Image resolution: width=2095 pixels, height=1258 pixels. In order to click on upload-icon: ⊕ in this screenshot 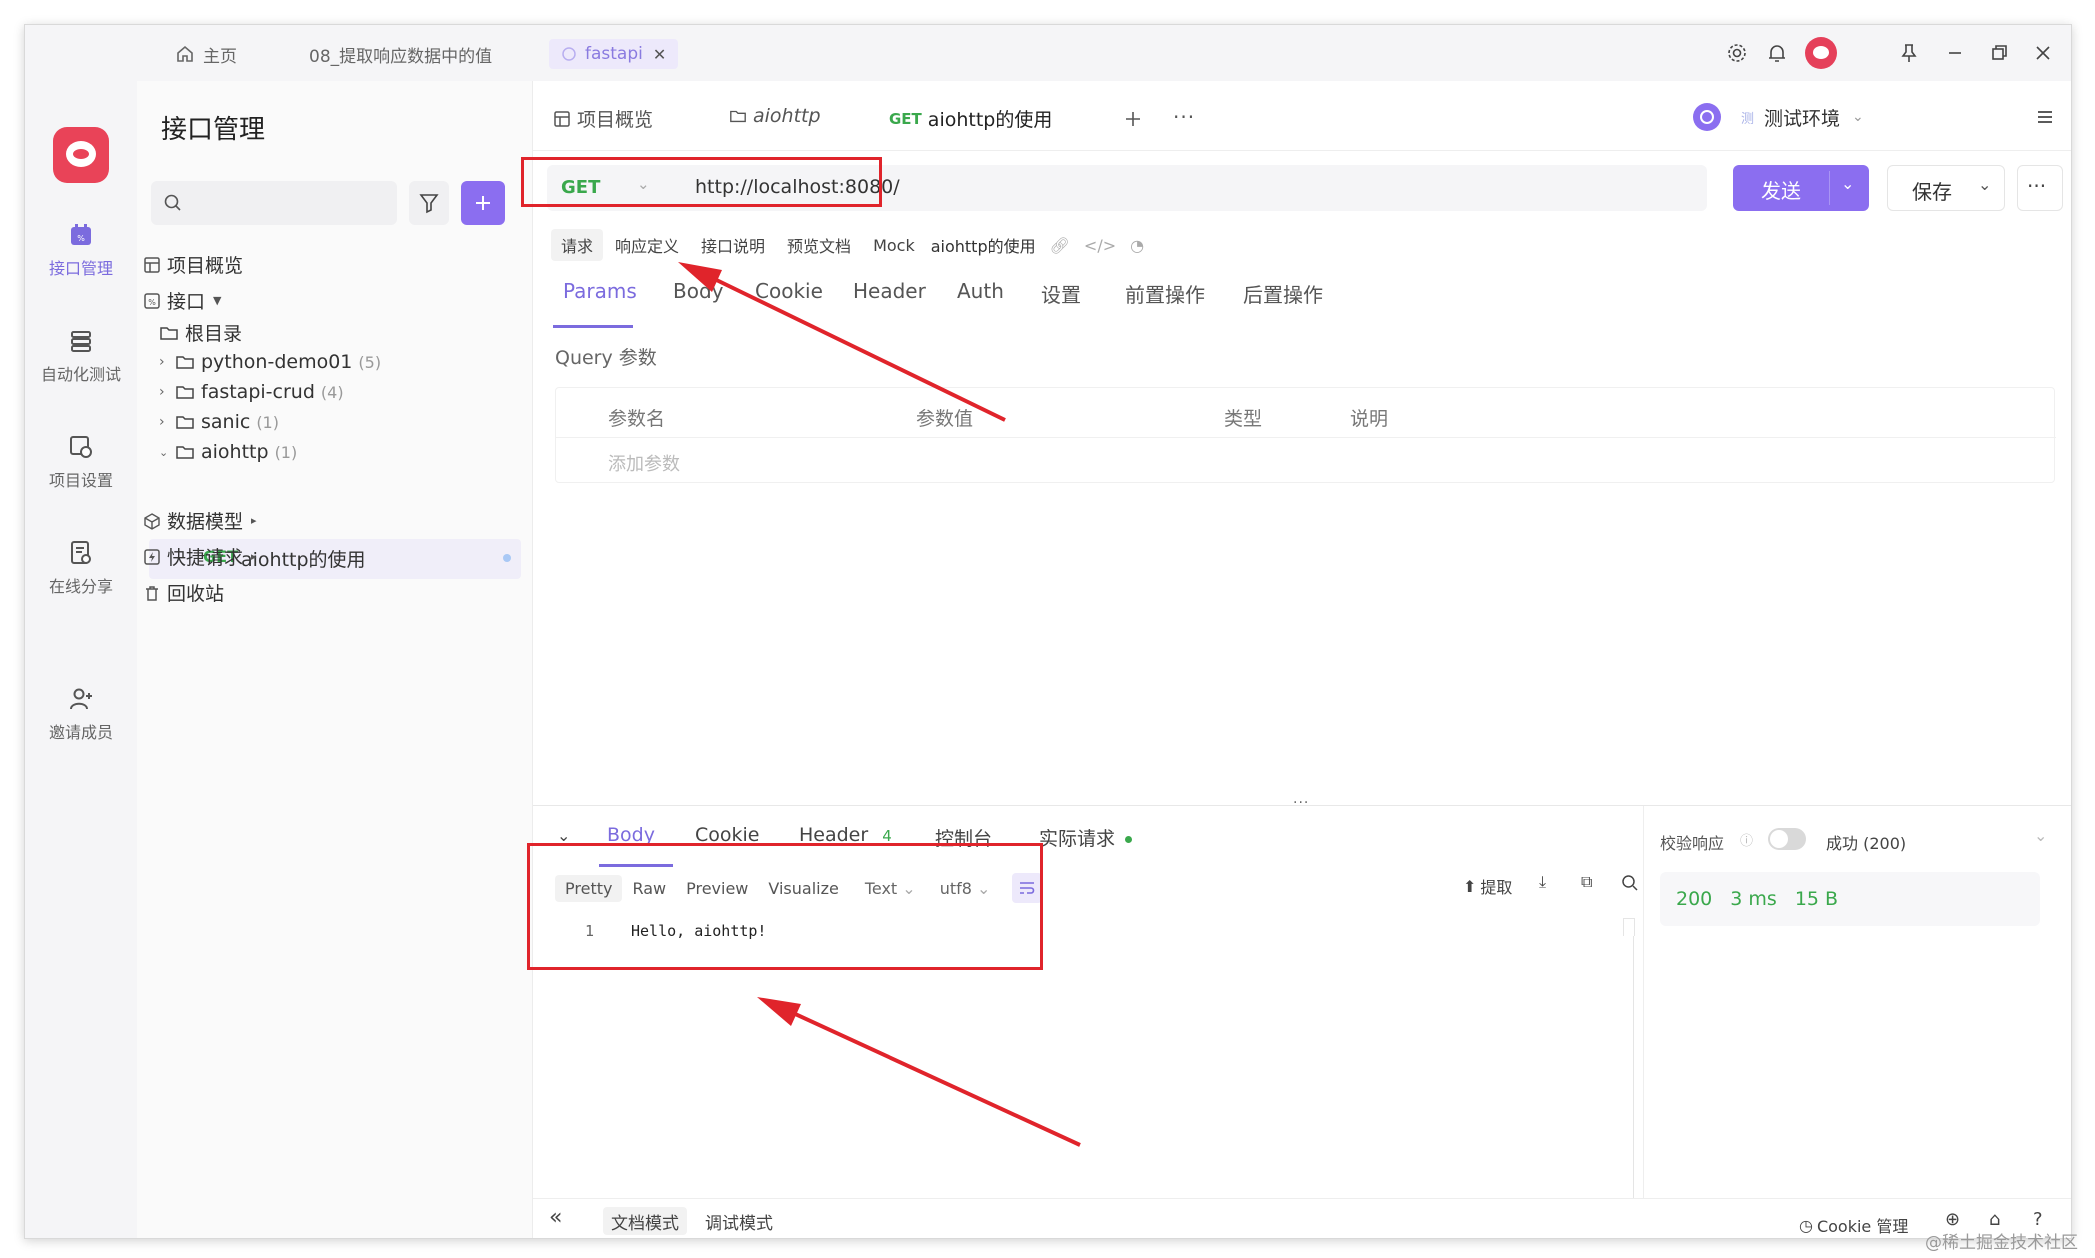, I will do `click(1952, 1219)`.